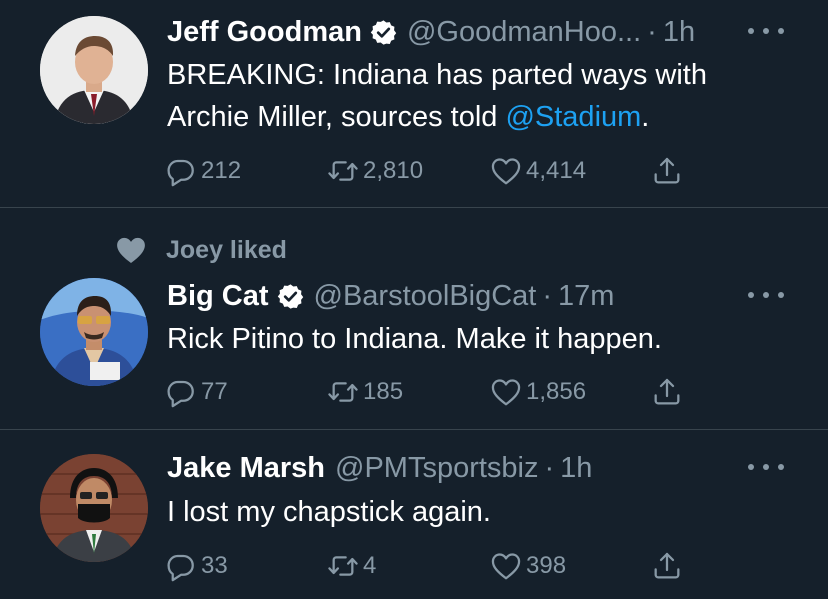 The height and width of the screenshot is (599, 828). I want to click on like-button: 4,414, so click(538, 171).